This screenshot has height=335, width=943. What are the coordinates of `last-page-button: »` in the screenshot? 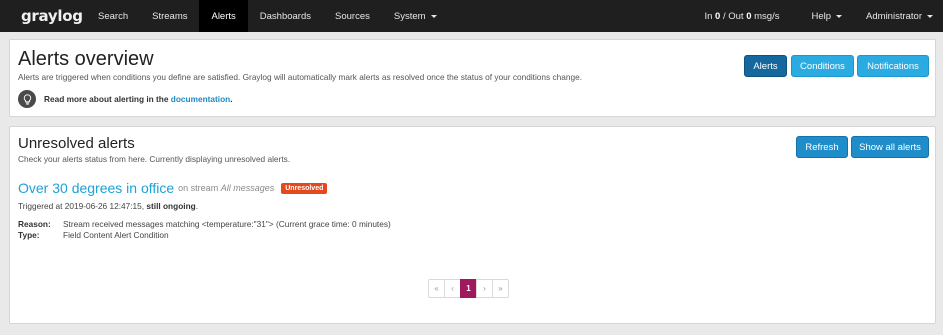 It's located at (500, 288).